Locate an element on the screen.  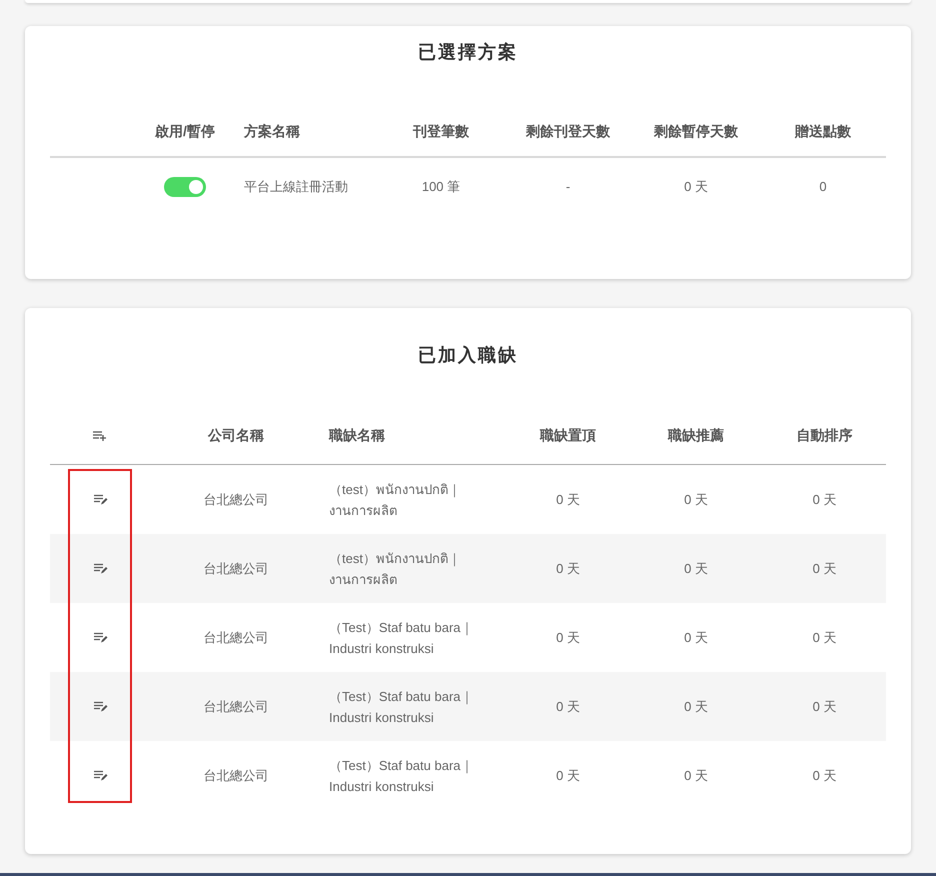
column-header: 公司名稱 is located at coordinates (236, 435).